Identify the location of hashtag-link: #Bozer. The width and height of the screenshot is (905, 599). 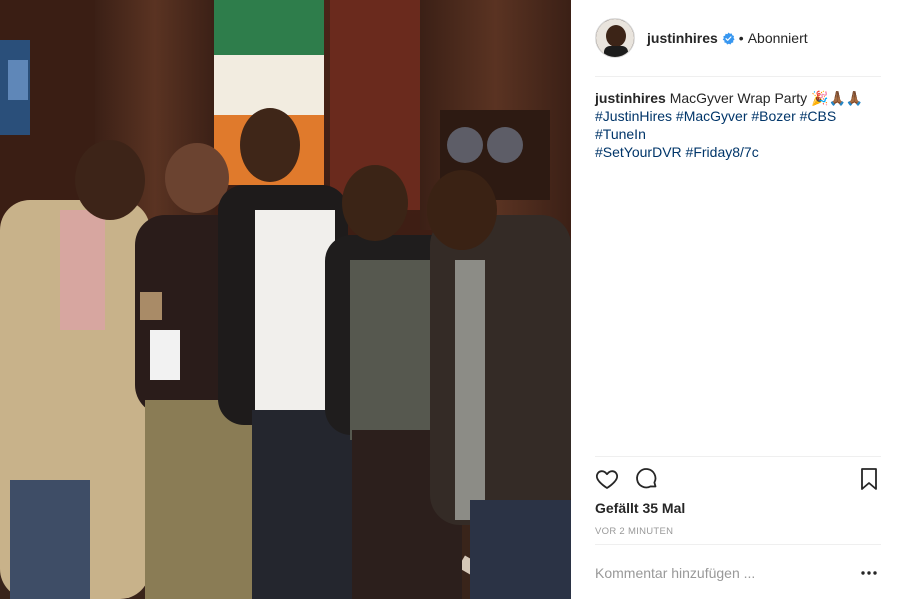
(773, 116).